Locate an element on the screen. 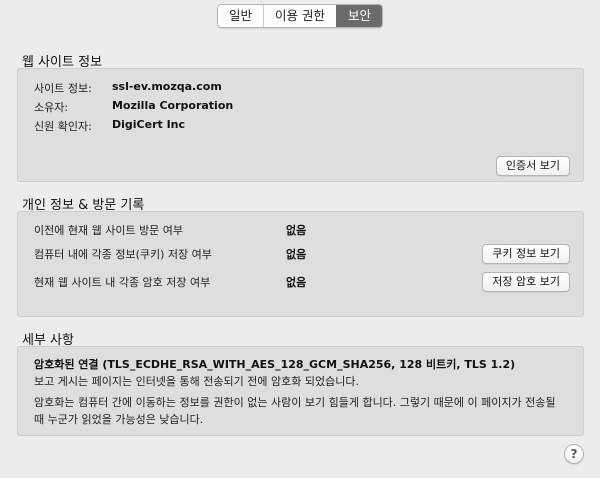 Image resolution: width=600 pixels, height=478 pixels. cookies-value: 없음 is located at coordinates (296, 254).